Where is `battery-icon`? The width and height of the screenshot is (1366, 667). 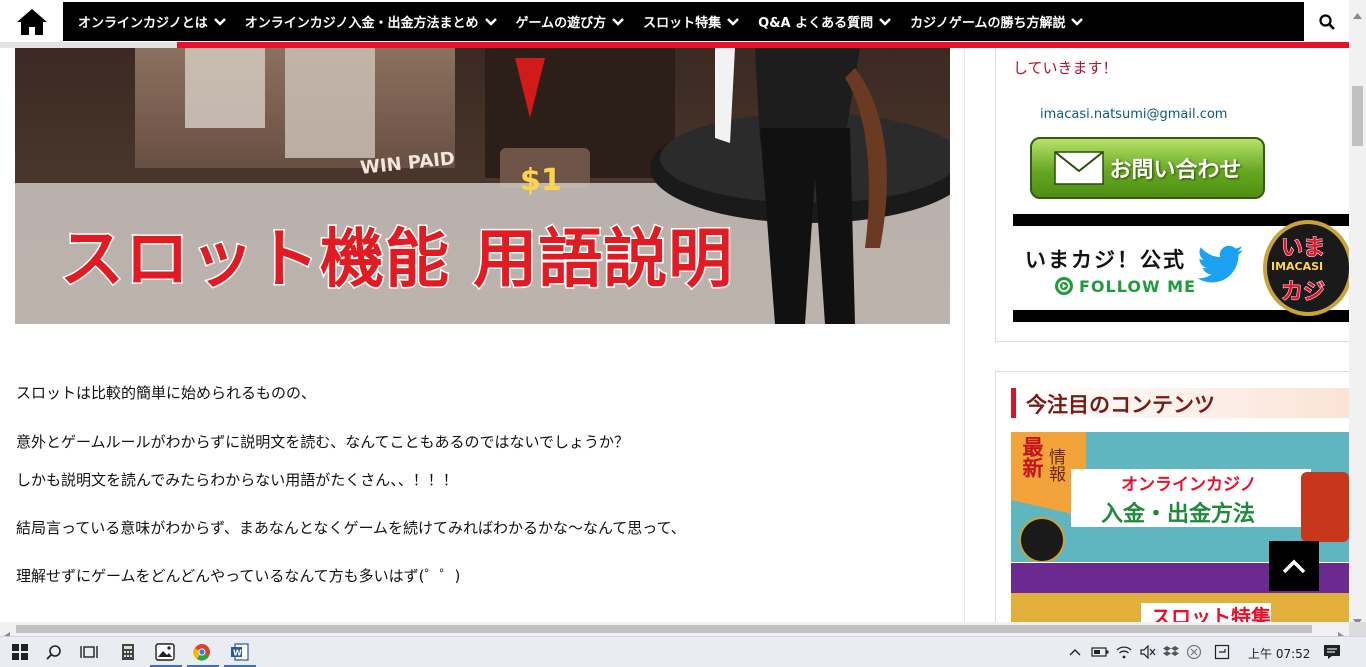 battery-icon is located at coordinates (1100, 652).